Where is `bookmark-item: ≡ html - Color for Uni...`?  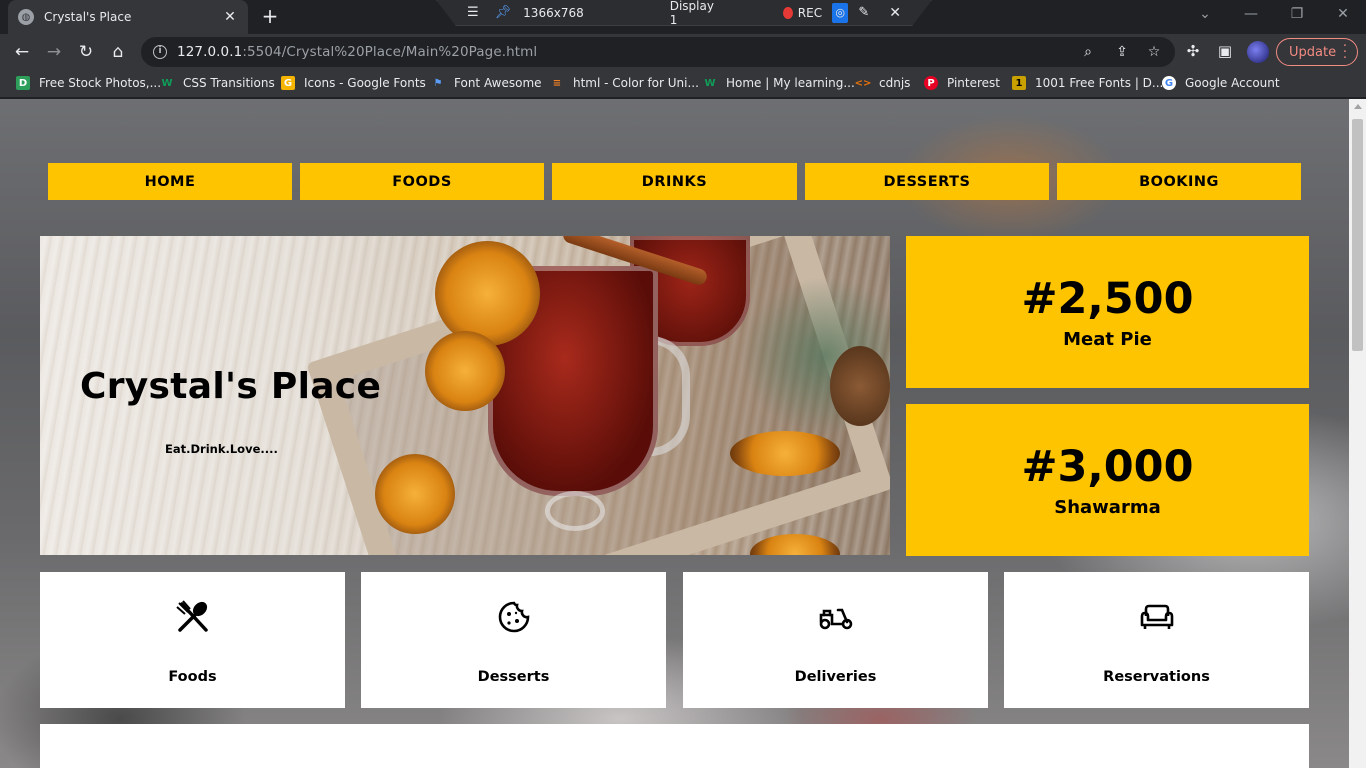
bookmark-item: ≡ html - Color for Uni... is located at coordinates (624, 83).